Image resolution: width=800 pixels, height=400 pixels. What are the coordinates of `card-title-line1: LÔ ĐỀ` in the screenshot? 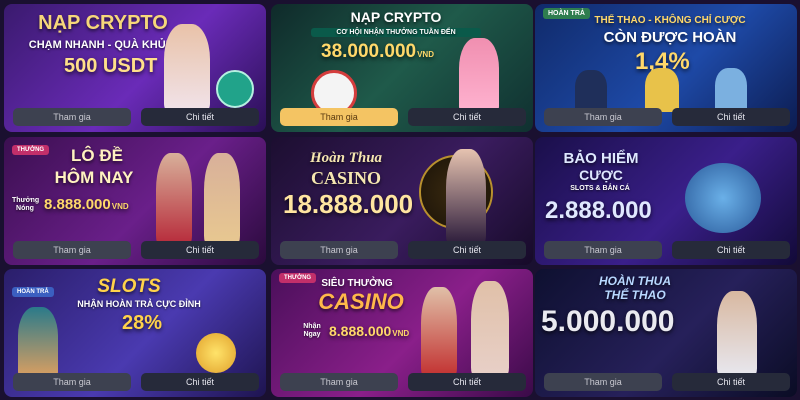 It's located at (97, 155).